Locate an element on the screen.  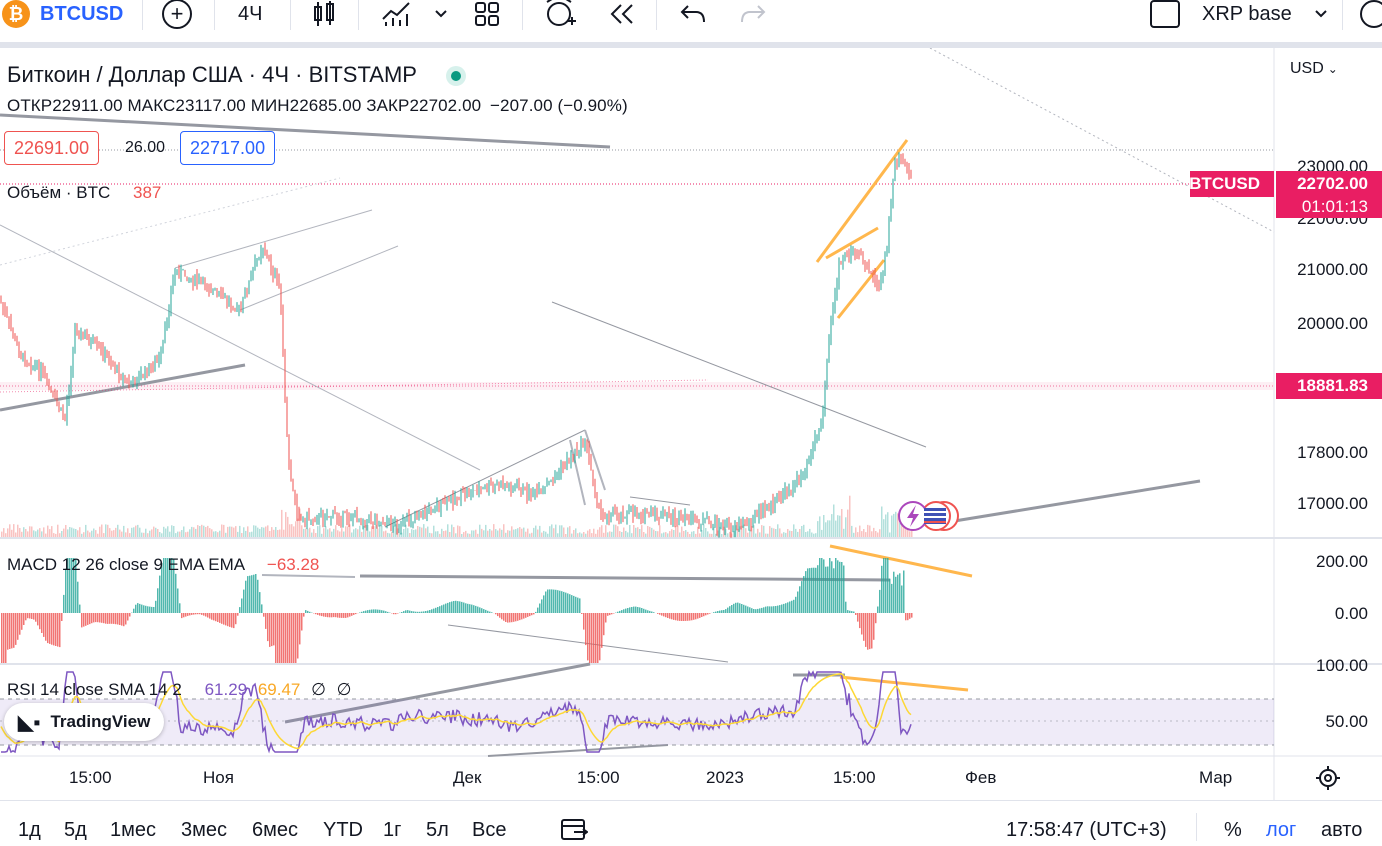
open-value: 22911.00 is located at coordinates (87, 105).